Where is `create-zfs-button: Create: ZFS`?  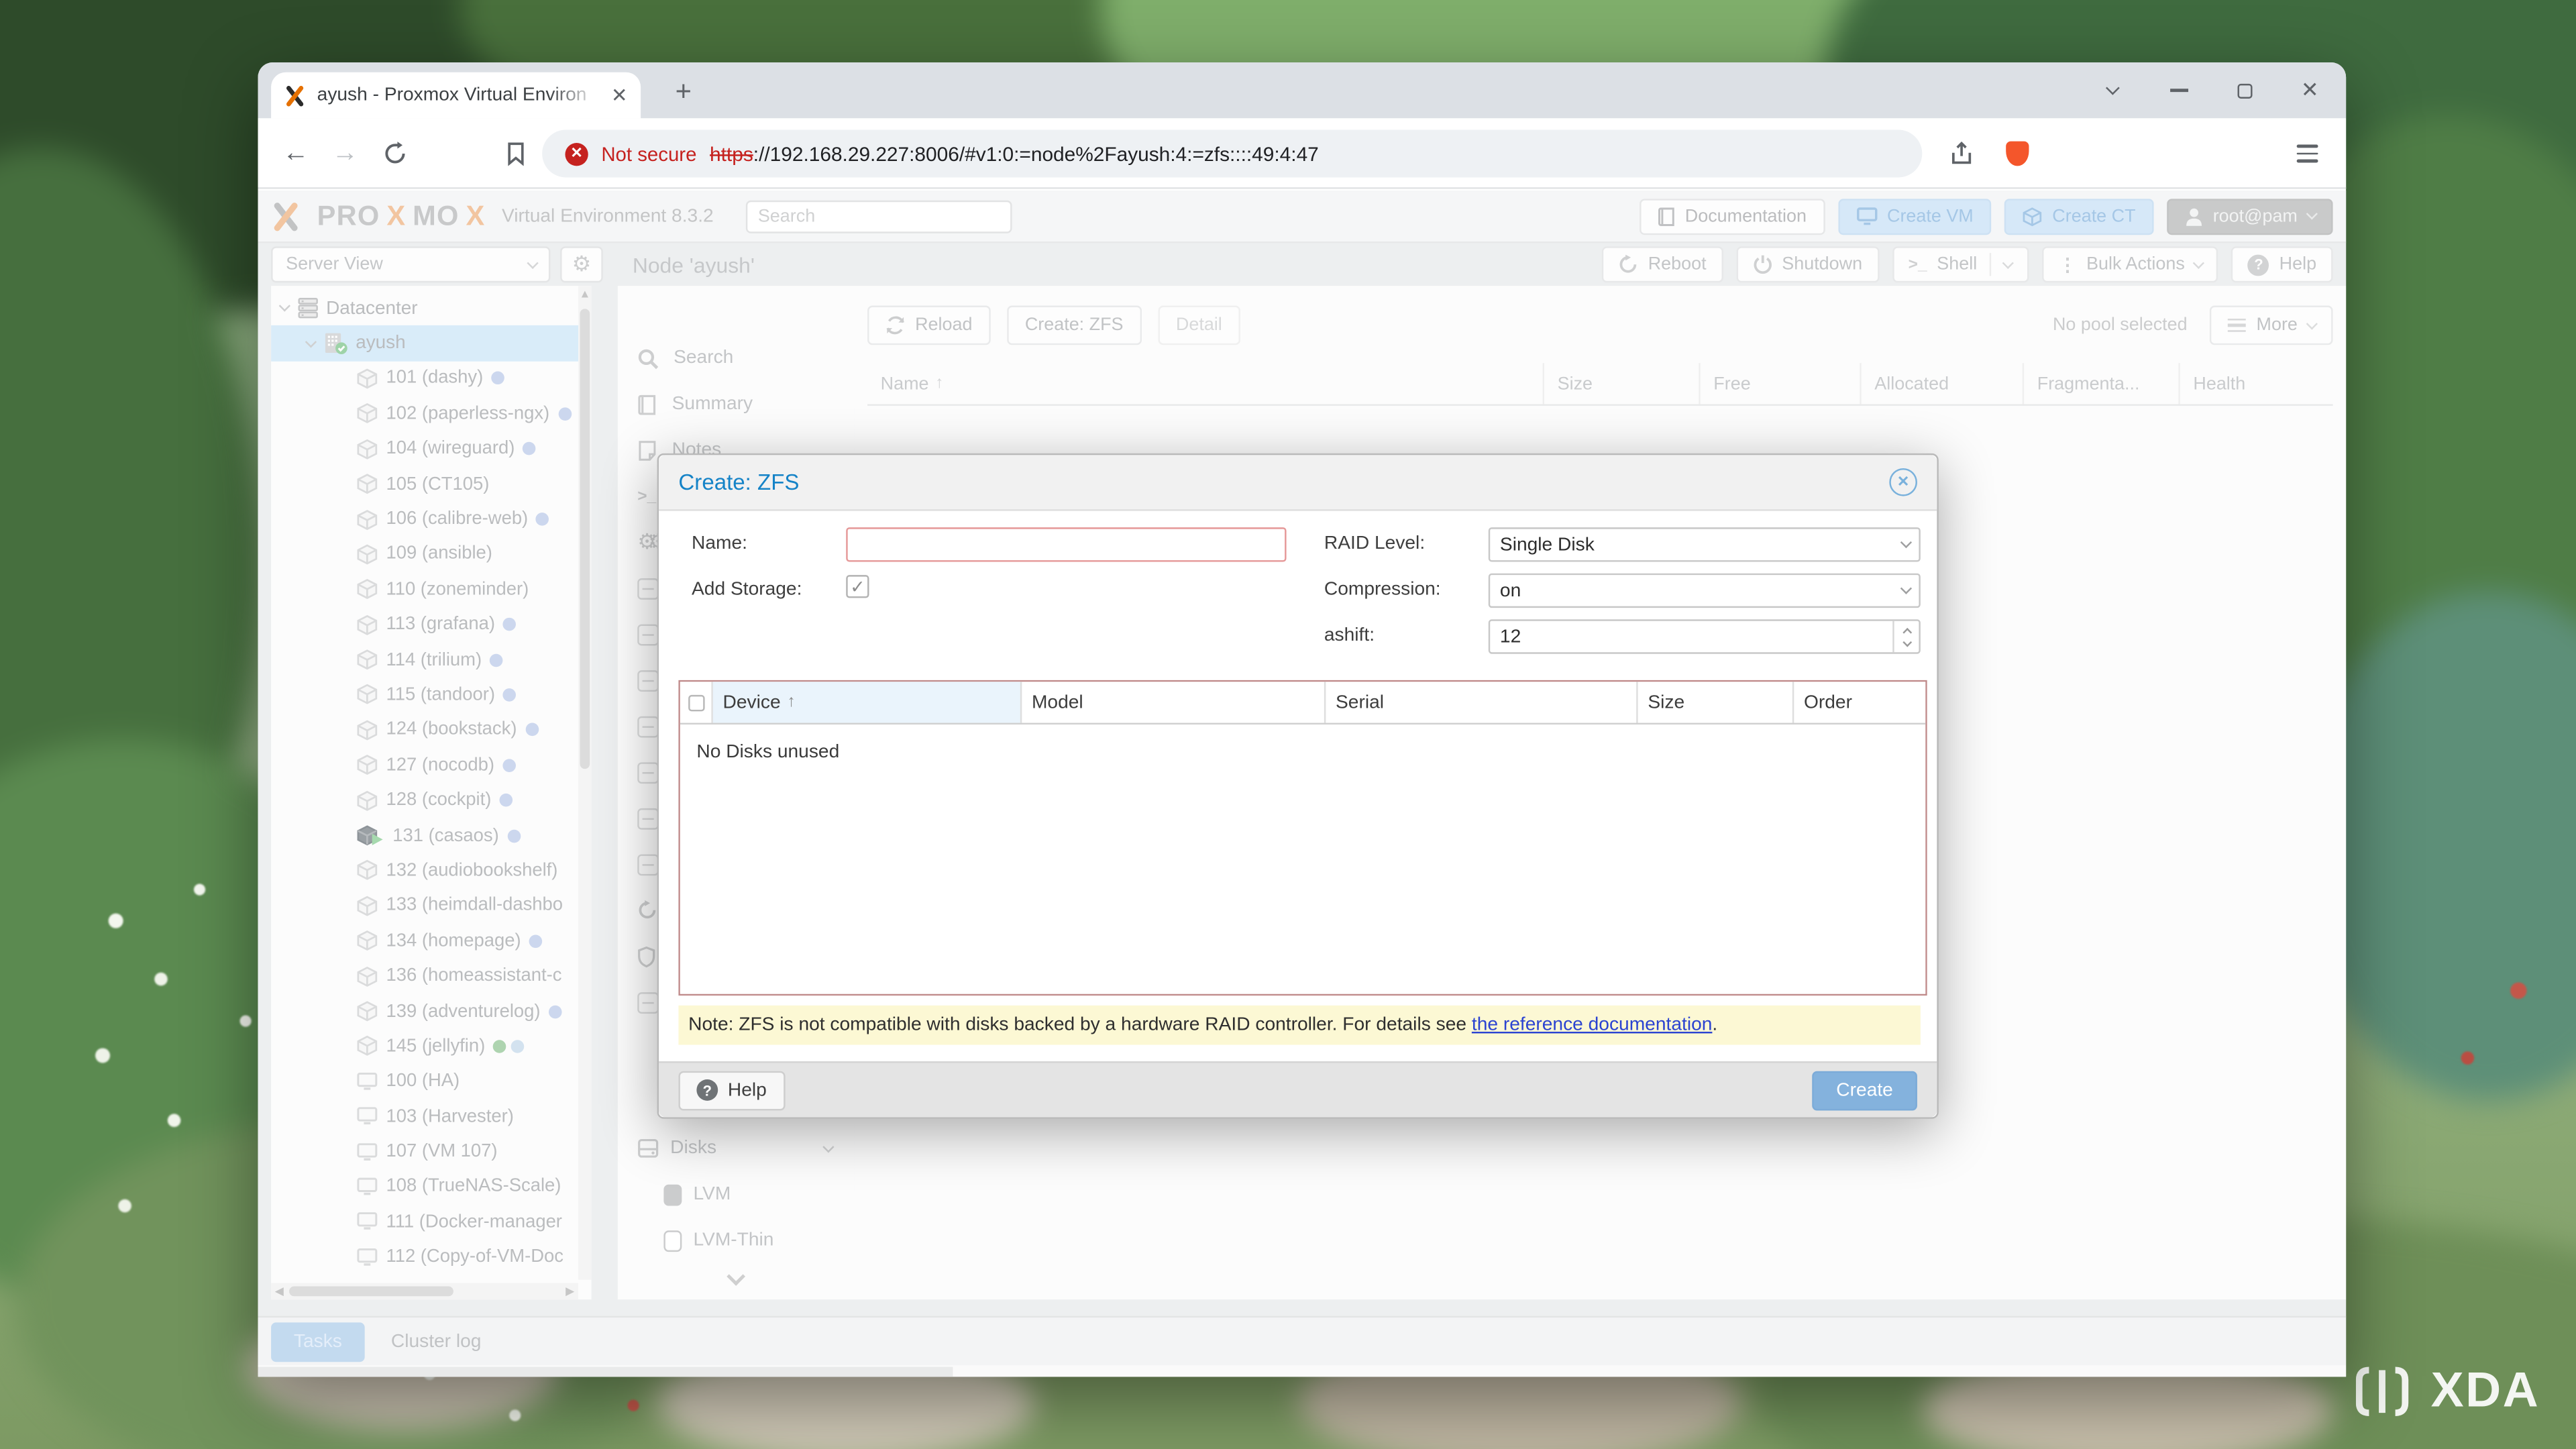
create-zfs-button: Create: ZFS is located at coordinates (1074, 325).